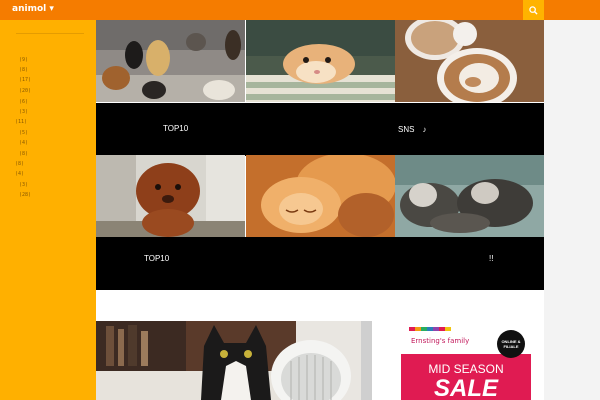 The width and height of the screenshot is (600, 400). I want to click on kittens-photo, so click(320, 196).